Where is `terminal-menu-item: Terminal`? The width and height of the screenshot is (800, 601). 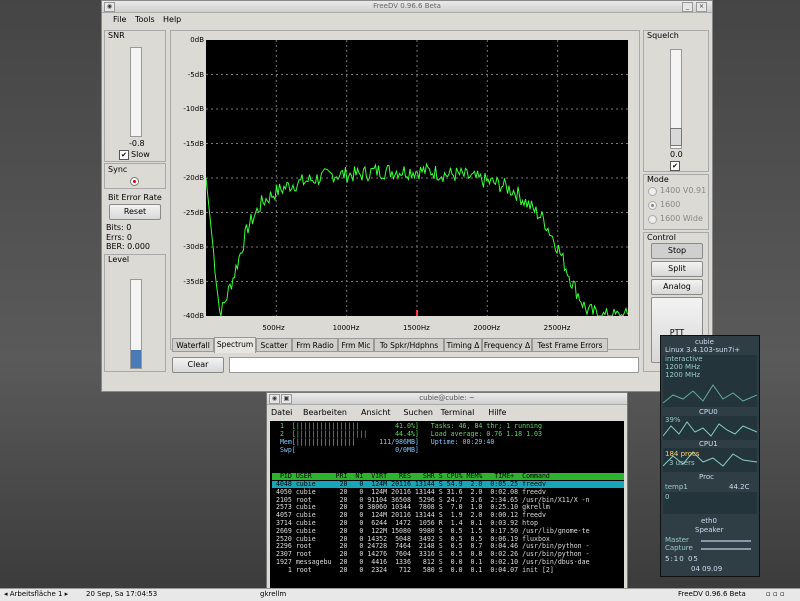
terminal-menu-item: Terminal is located at coordinates (458, 412).